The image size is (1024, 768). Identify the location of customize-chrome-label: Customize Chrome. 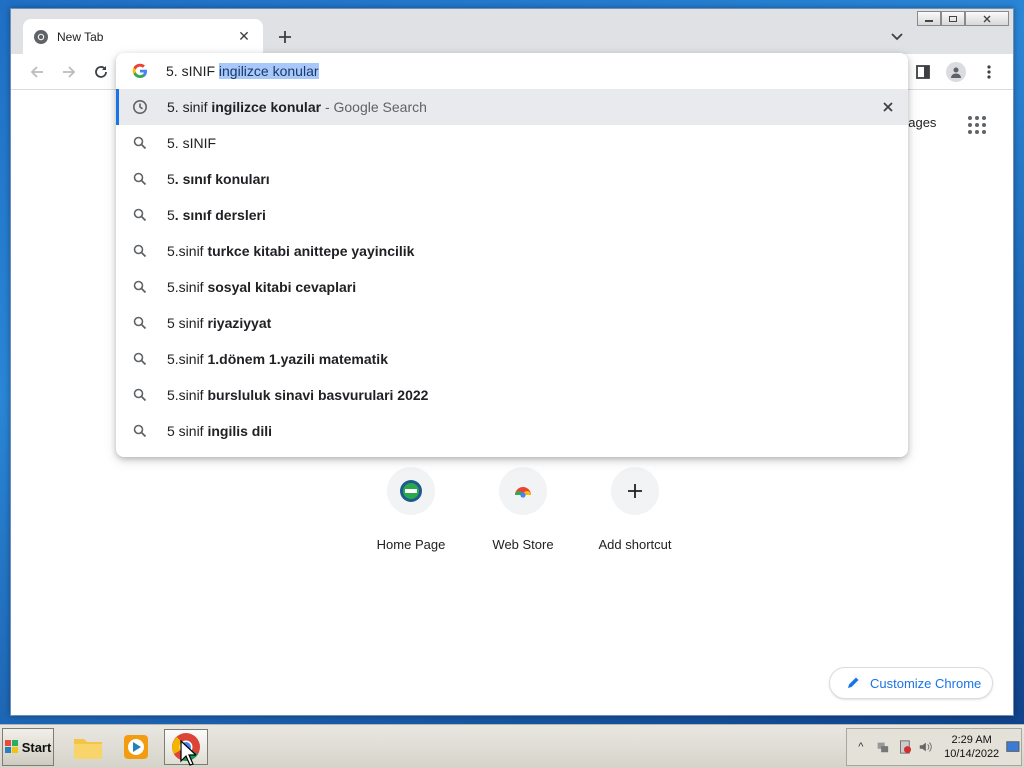
(926, 683).